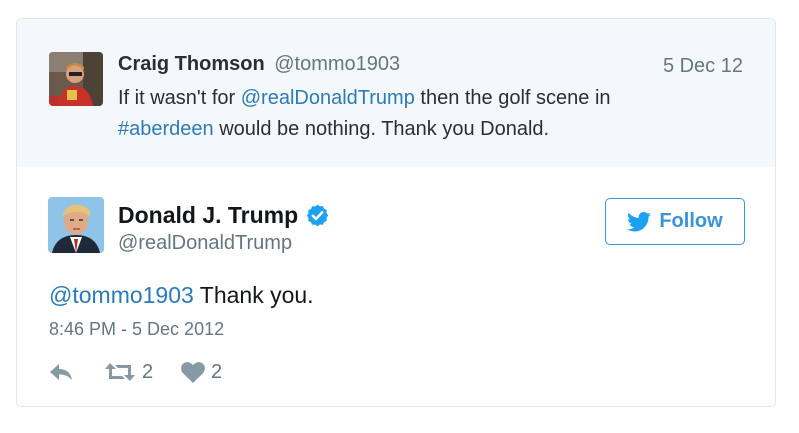  Describe the element at coordinates (76, 372) in the screenshot. I see `reply-button` at that location.